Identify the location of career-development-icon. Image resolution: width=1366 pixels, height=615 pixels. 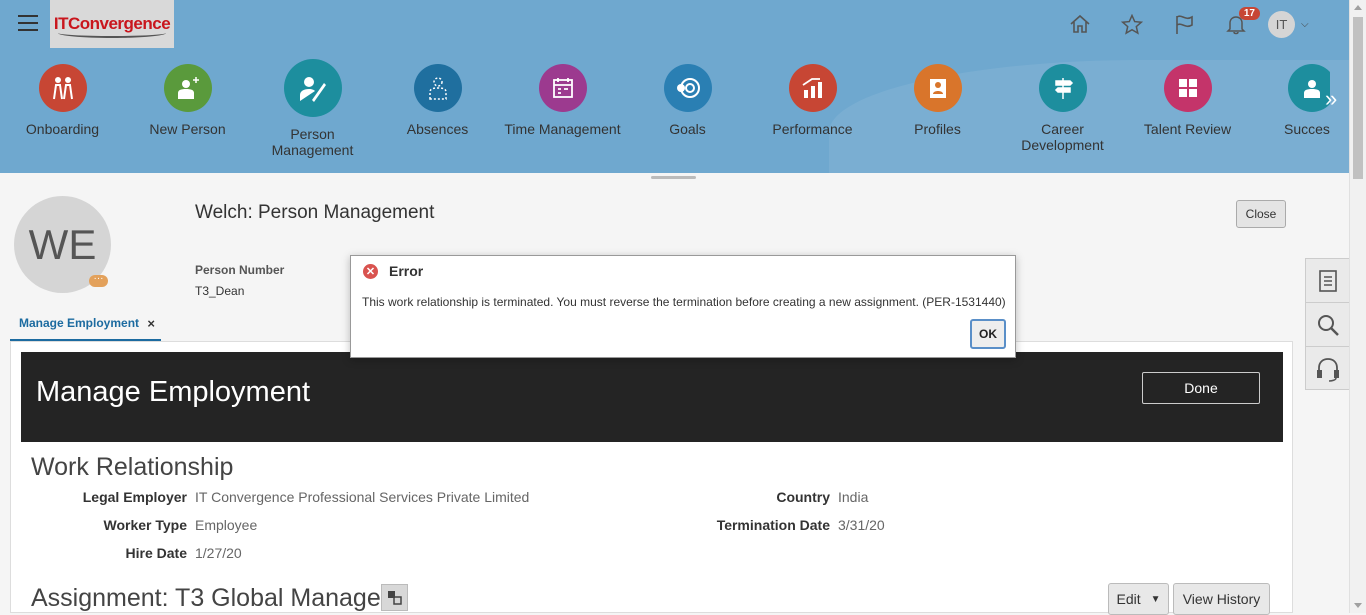
(1062, 88).